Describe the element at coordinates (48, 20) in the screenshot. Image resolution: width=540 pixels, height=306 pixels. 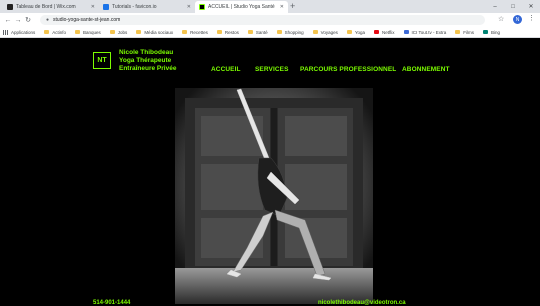
I see `lock-icon: ●` at that location.